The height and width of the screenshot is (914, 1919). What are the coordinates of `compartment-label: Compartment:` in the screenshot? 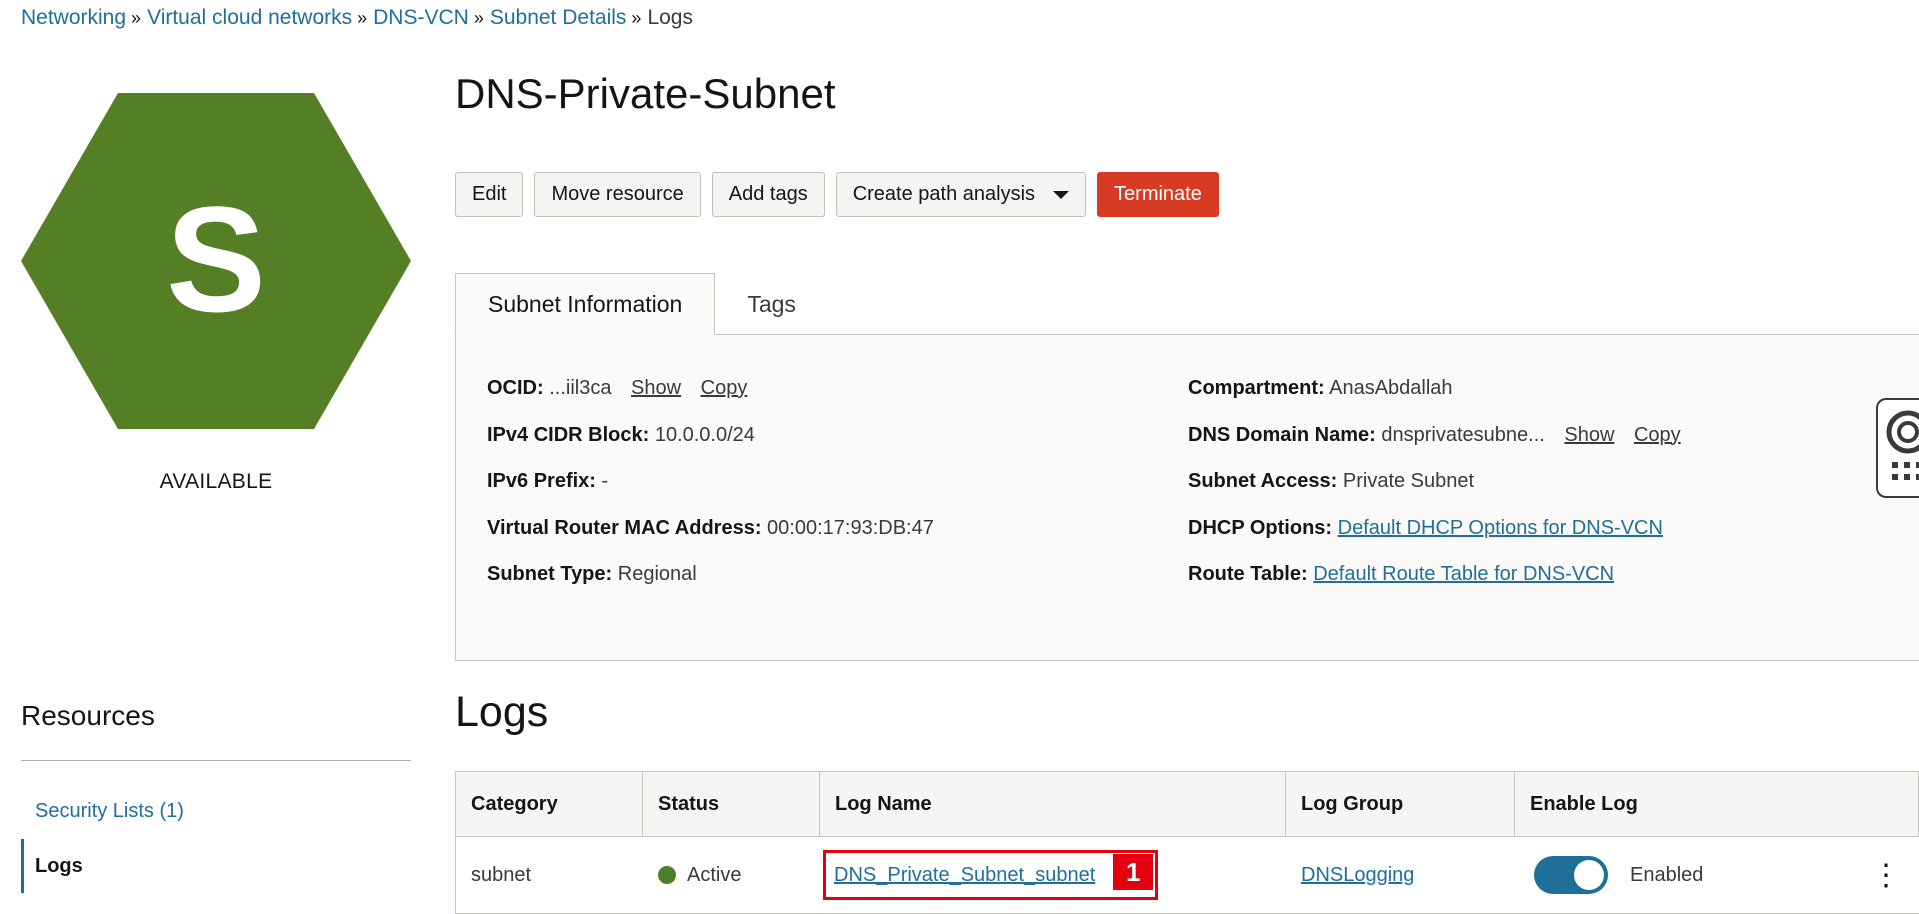 It's located at (1256, 388).